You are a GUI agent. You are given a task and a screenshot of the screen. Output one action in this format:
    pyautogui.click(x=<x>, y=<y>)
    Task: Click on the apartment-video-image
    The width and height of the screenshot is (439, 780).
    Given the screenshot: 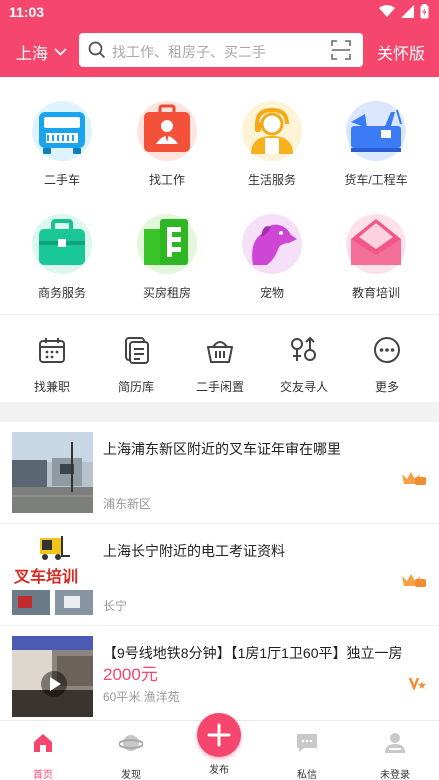 What is the action you would take?
    pyautogui.click(x=52, y=676)
    